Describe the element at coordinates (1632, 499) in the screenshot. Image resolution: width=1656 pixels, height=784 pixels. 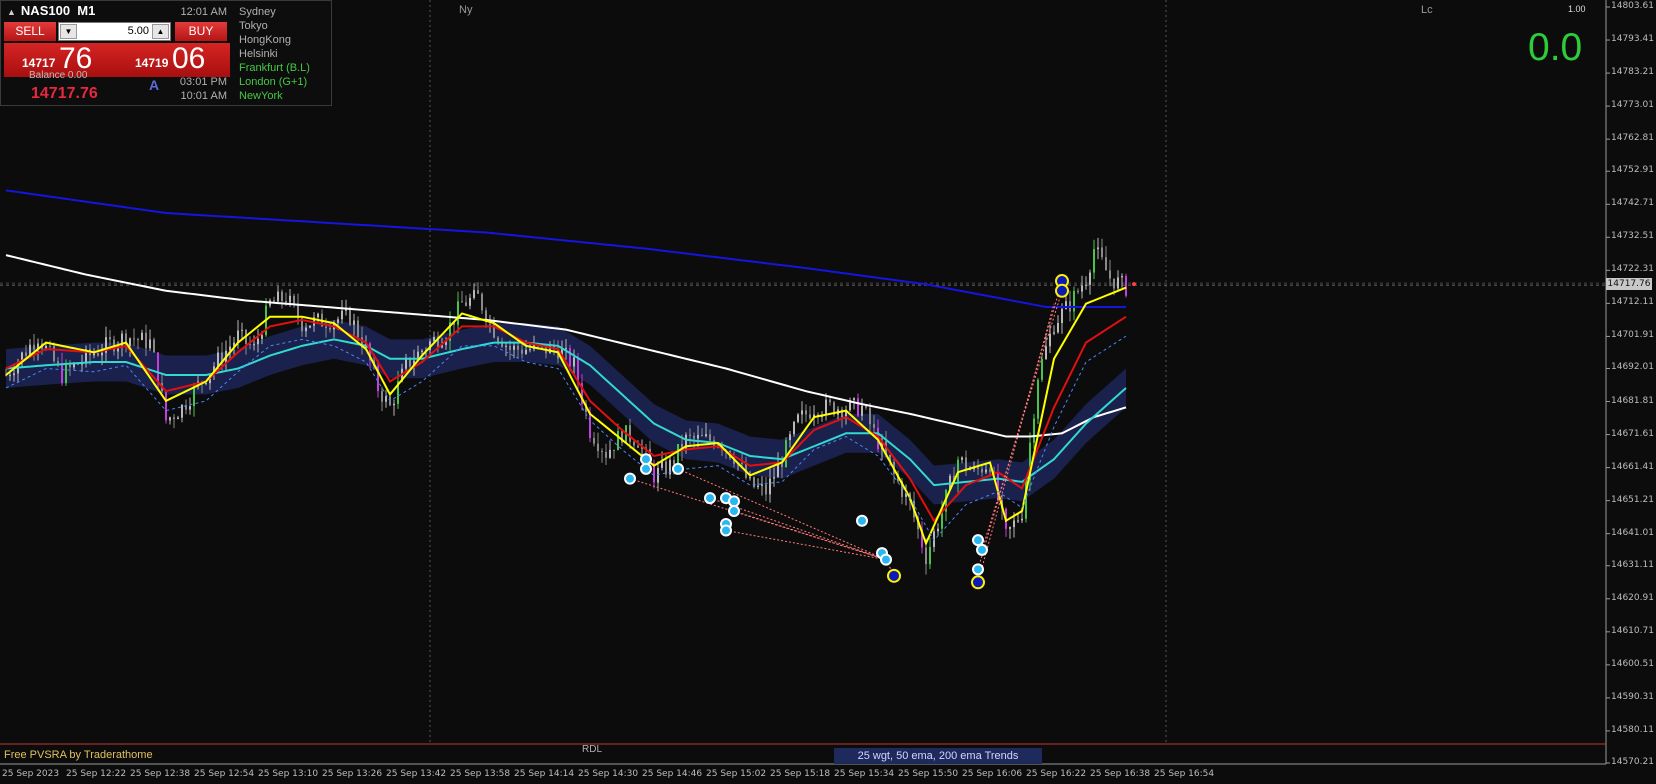
I see `price-tick-label: 14651.21` at that location.